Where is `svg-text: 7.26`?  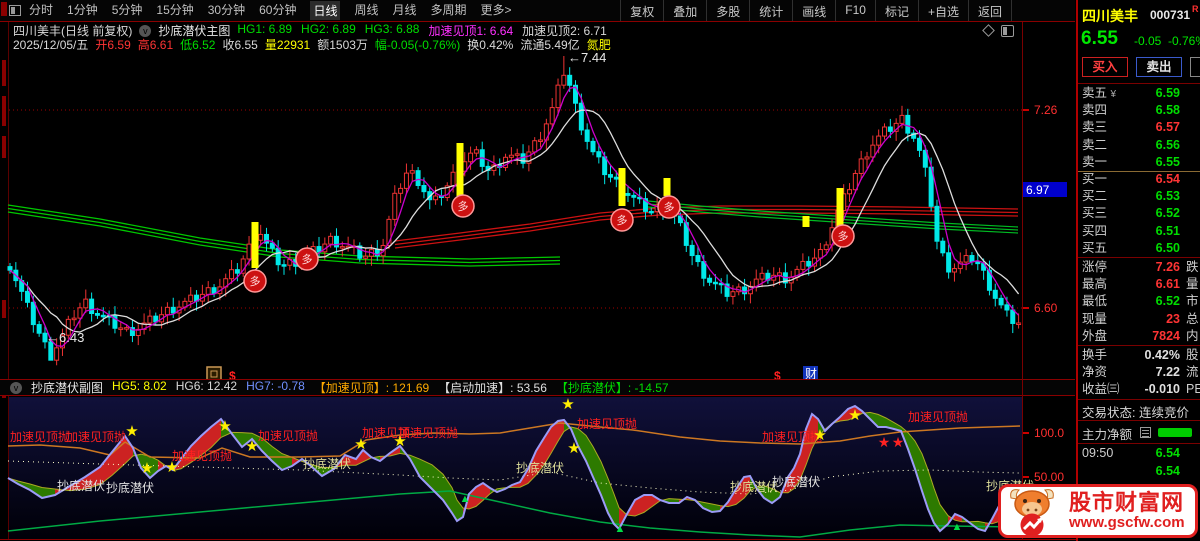
svg-text: 7.26 is located at coordinates (1046, 110).